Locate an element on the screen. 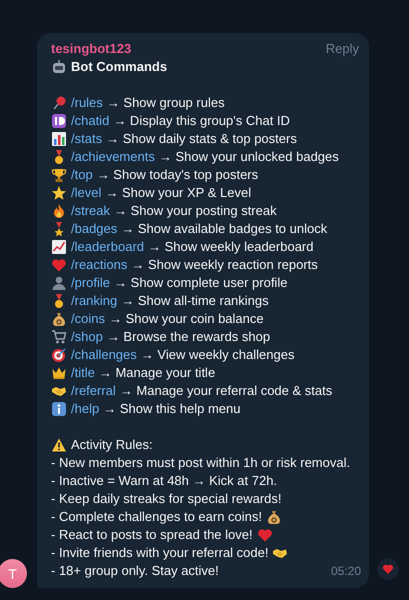 The width and height of the screenshot is (409, 600). command-link: /top is located at coordinates (82, 175).